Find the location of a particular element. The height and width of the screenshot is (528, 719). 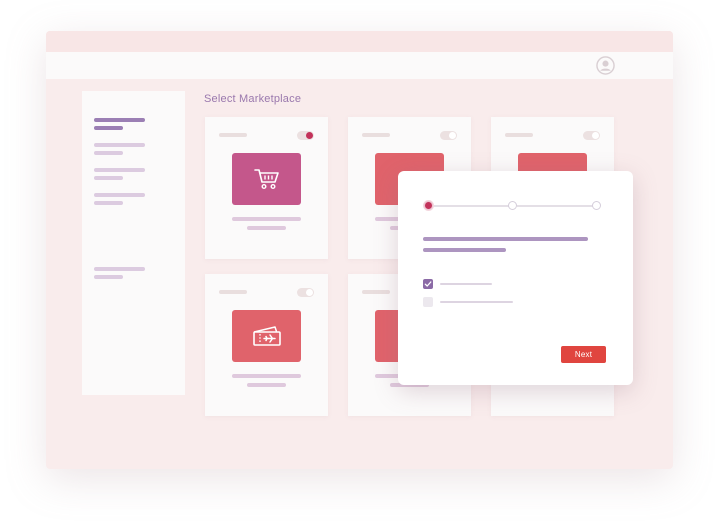

sidebar is located at coordinates (133, 243).